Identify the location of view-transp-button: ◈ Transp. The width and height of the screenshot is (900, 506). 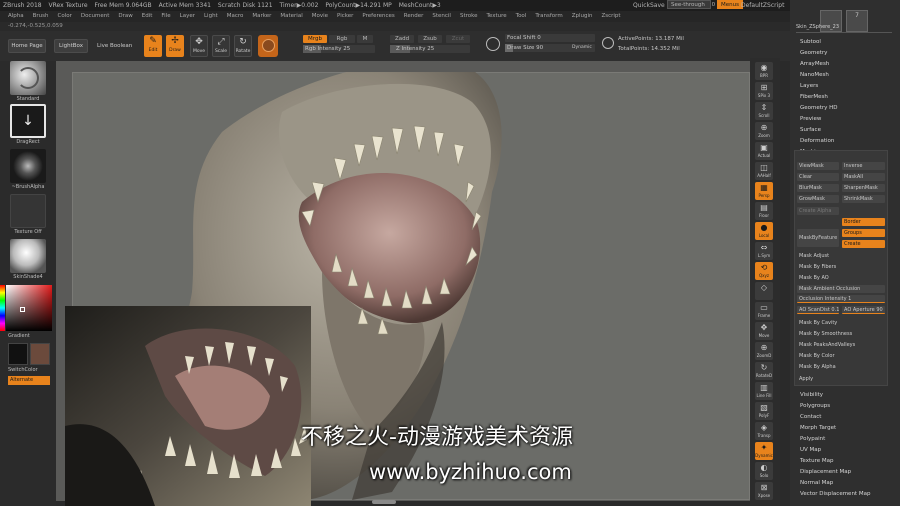
(764, 431).